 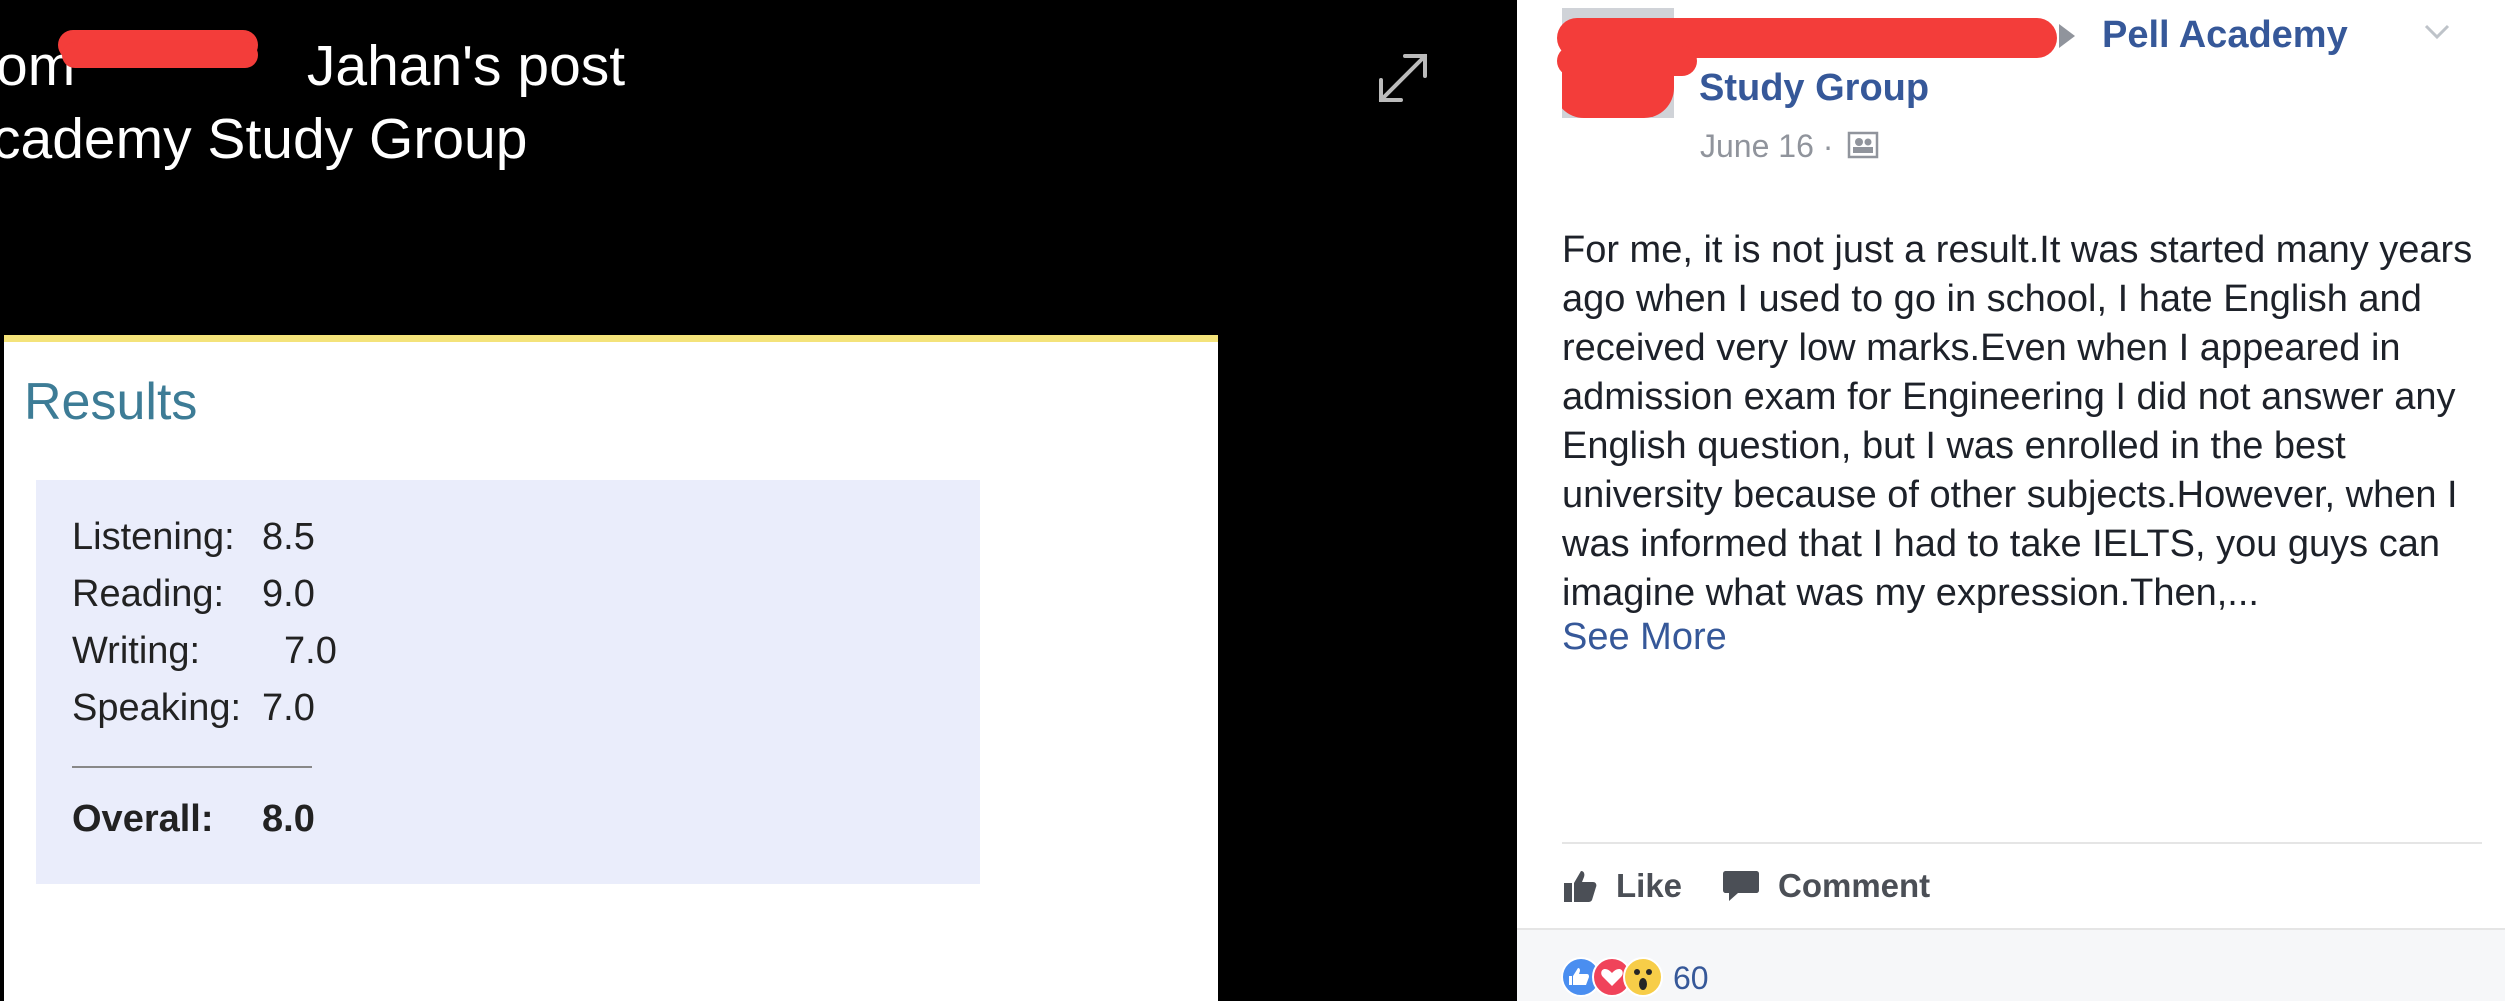 I want to click on post-date: June 16 ·, so click(x=1766, y=146).